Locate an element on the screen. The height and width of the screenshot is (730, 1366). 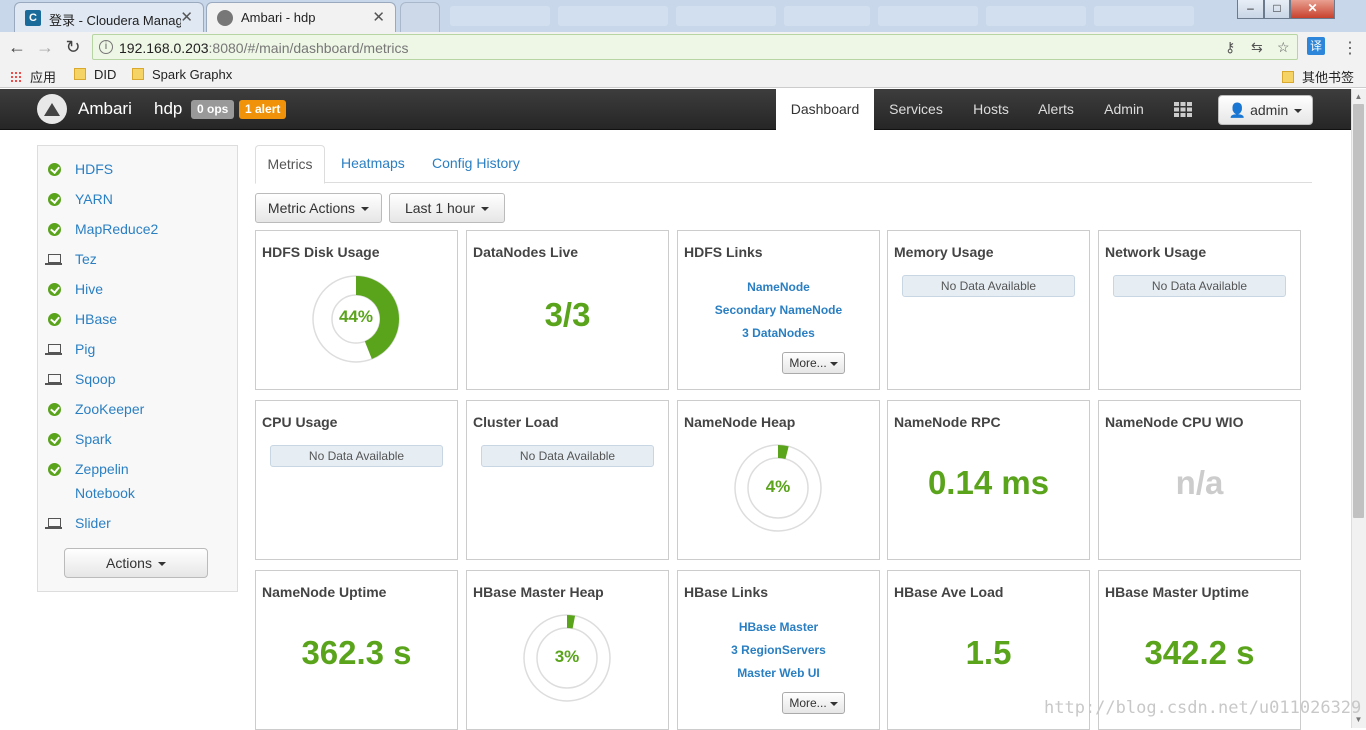
nav-services: Services is located at coordinates (916, 109).